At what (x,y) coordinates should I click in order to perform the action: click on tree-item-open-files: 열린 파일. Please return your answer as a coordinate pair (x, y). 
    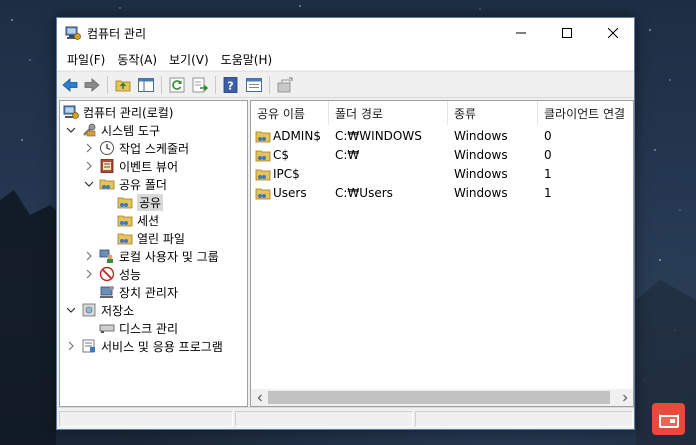
    Looking at the image, I should click on (151, 238).